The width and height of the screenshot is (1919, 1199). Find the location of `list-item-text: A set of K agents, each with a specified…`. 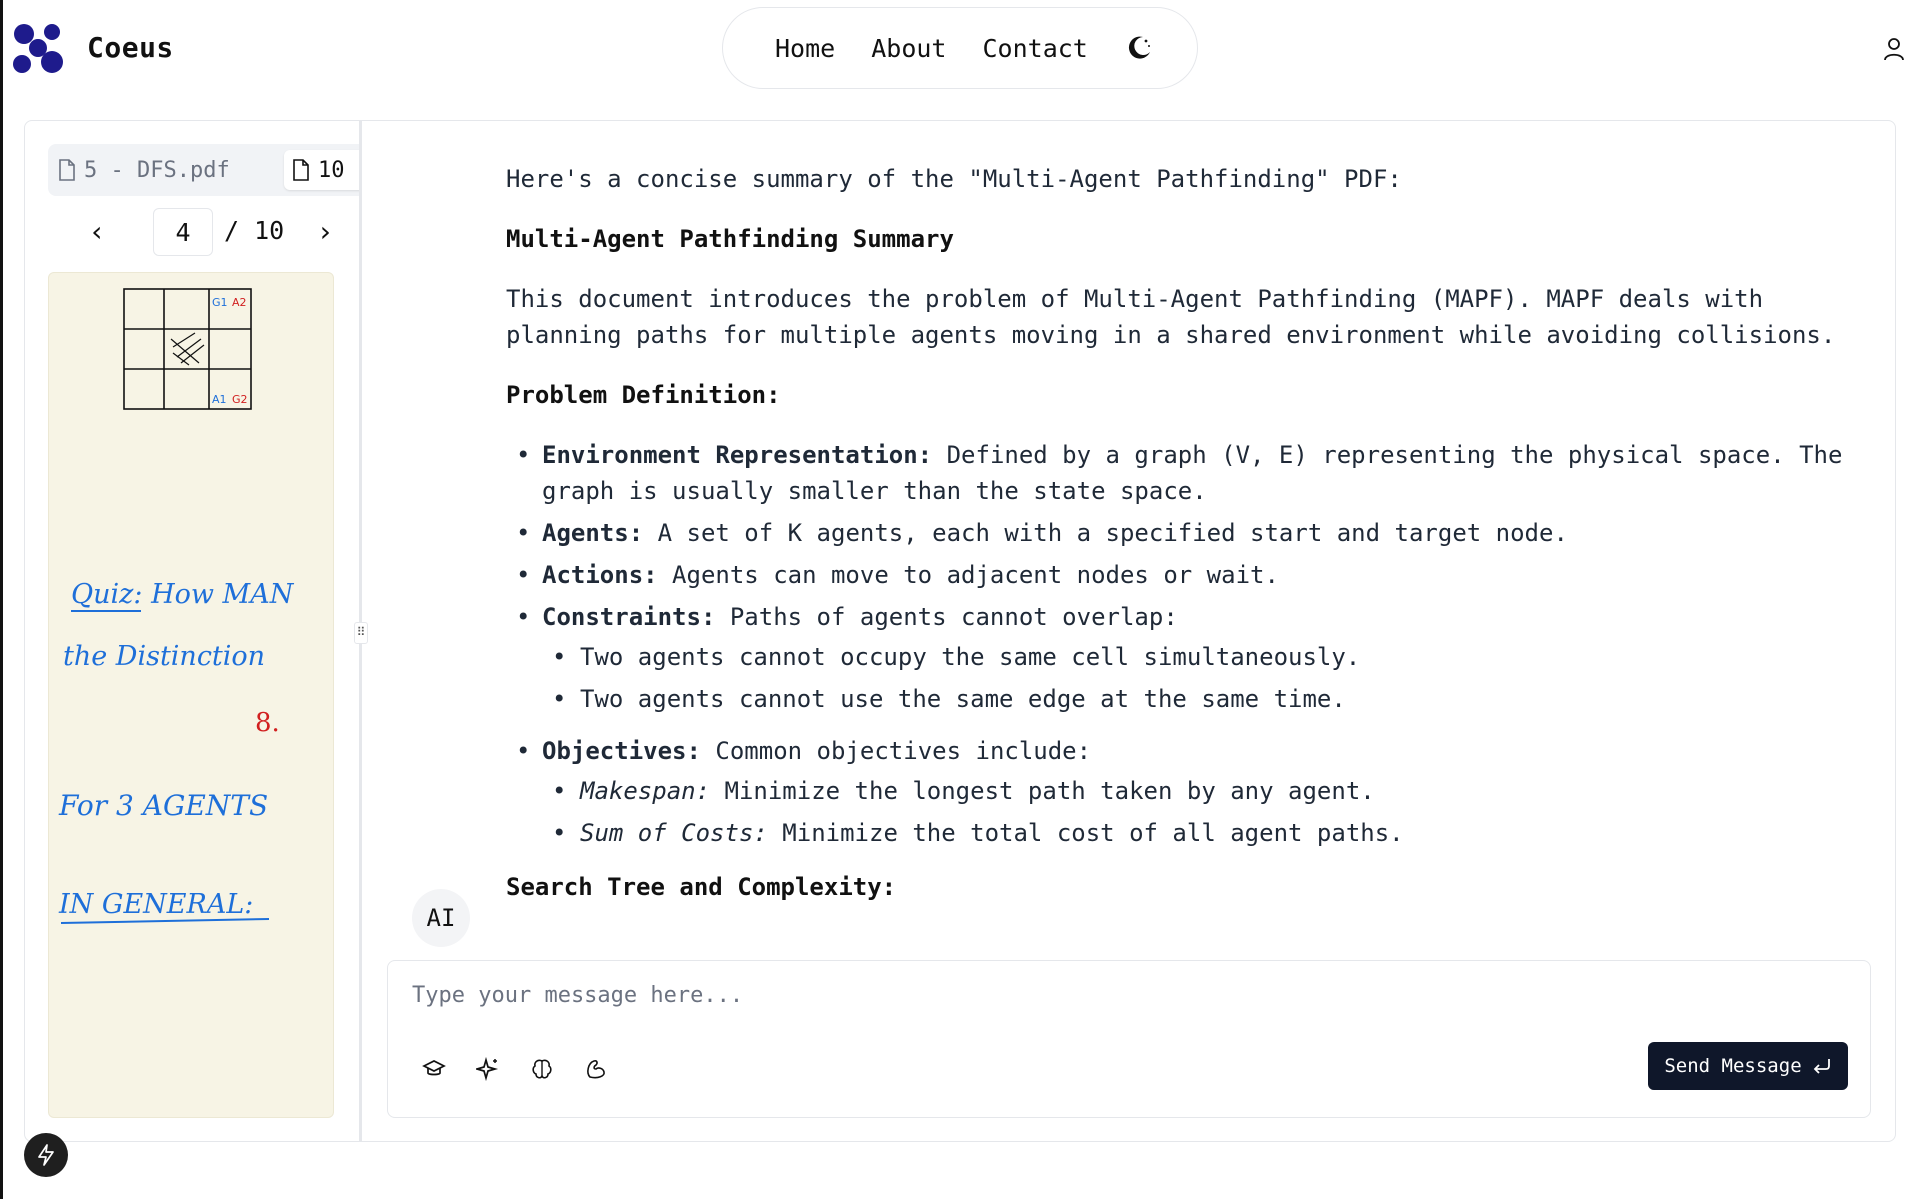

list-item-text: A set of K agents, each with a specified… is located at coordinates (1105, 533).